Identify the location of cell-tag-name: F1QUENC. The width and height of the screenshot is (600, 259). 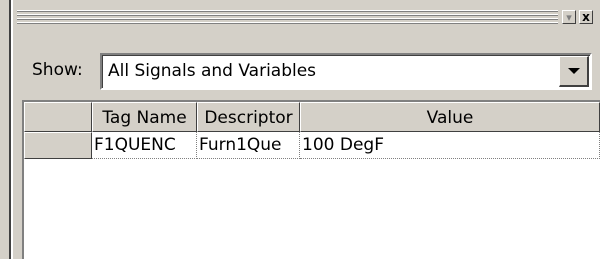
(144, 145).